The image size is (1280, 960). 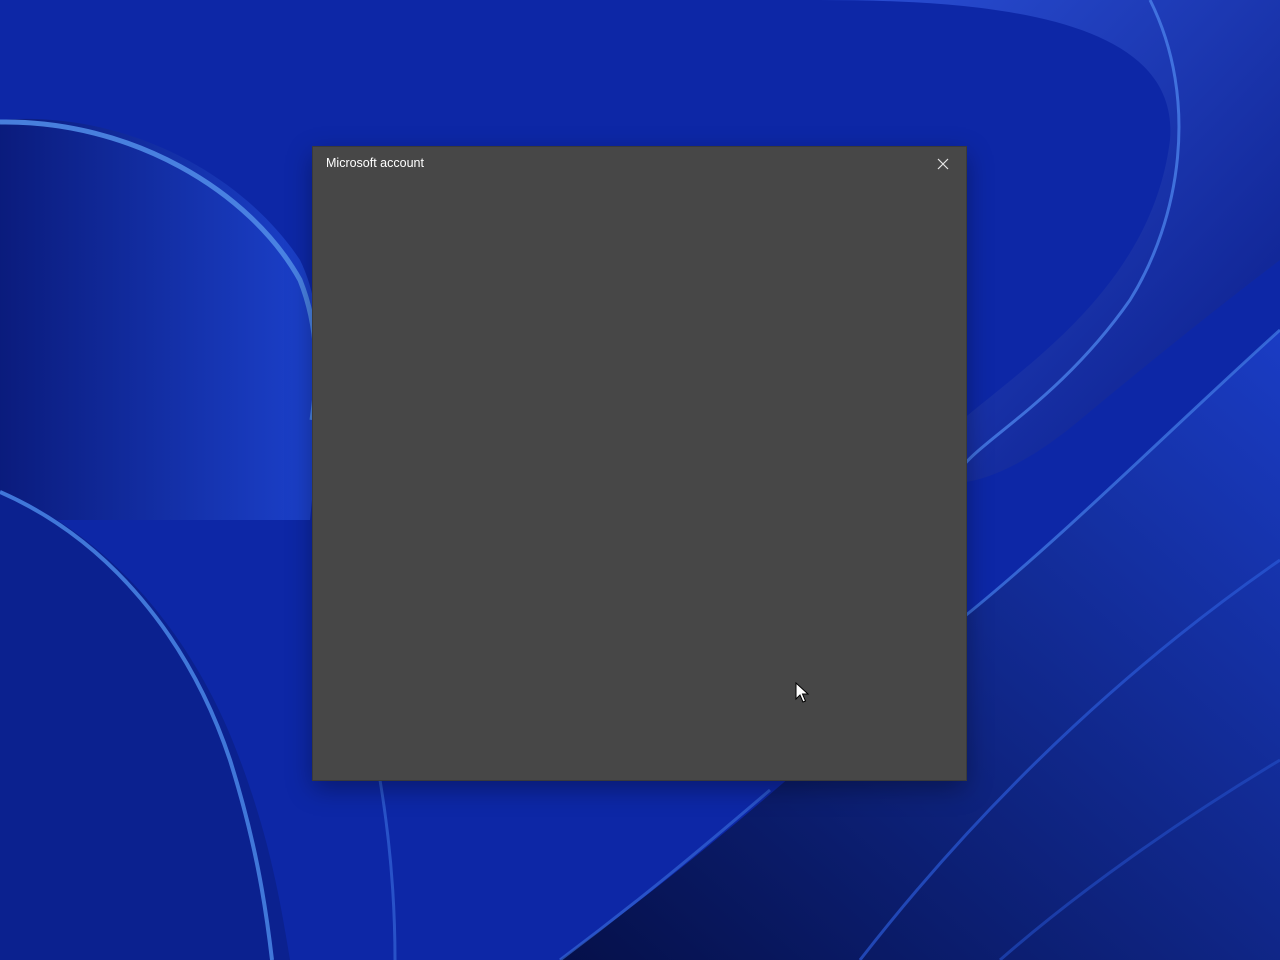 I want to click on dialog-title: Microsoft account, so click(x=375, y=163).